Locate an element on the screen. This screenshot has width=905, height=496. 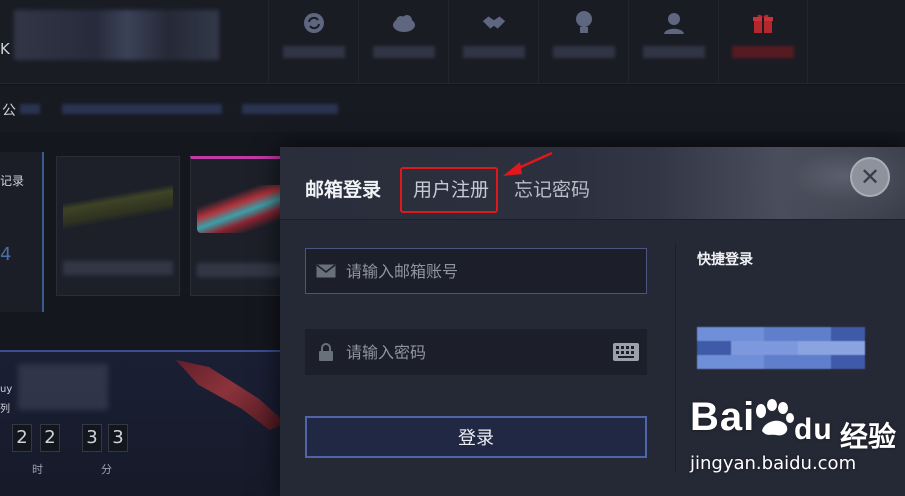
watermark-jingyan-cn: 经验 is located at coordinates (868, 436).